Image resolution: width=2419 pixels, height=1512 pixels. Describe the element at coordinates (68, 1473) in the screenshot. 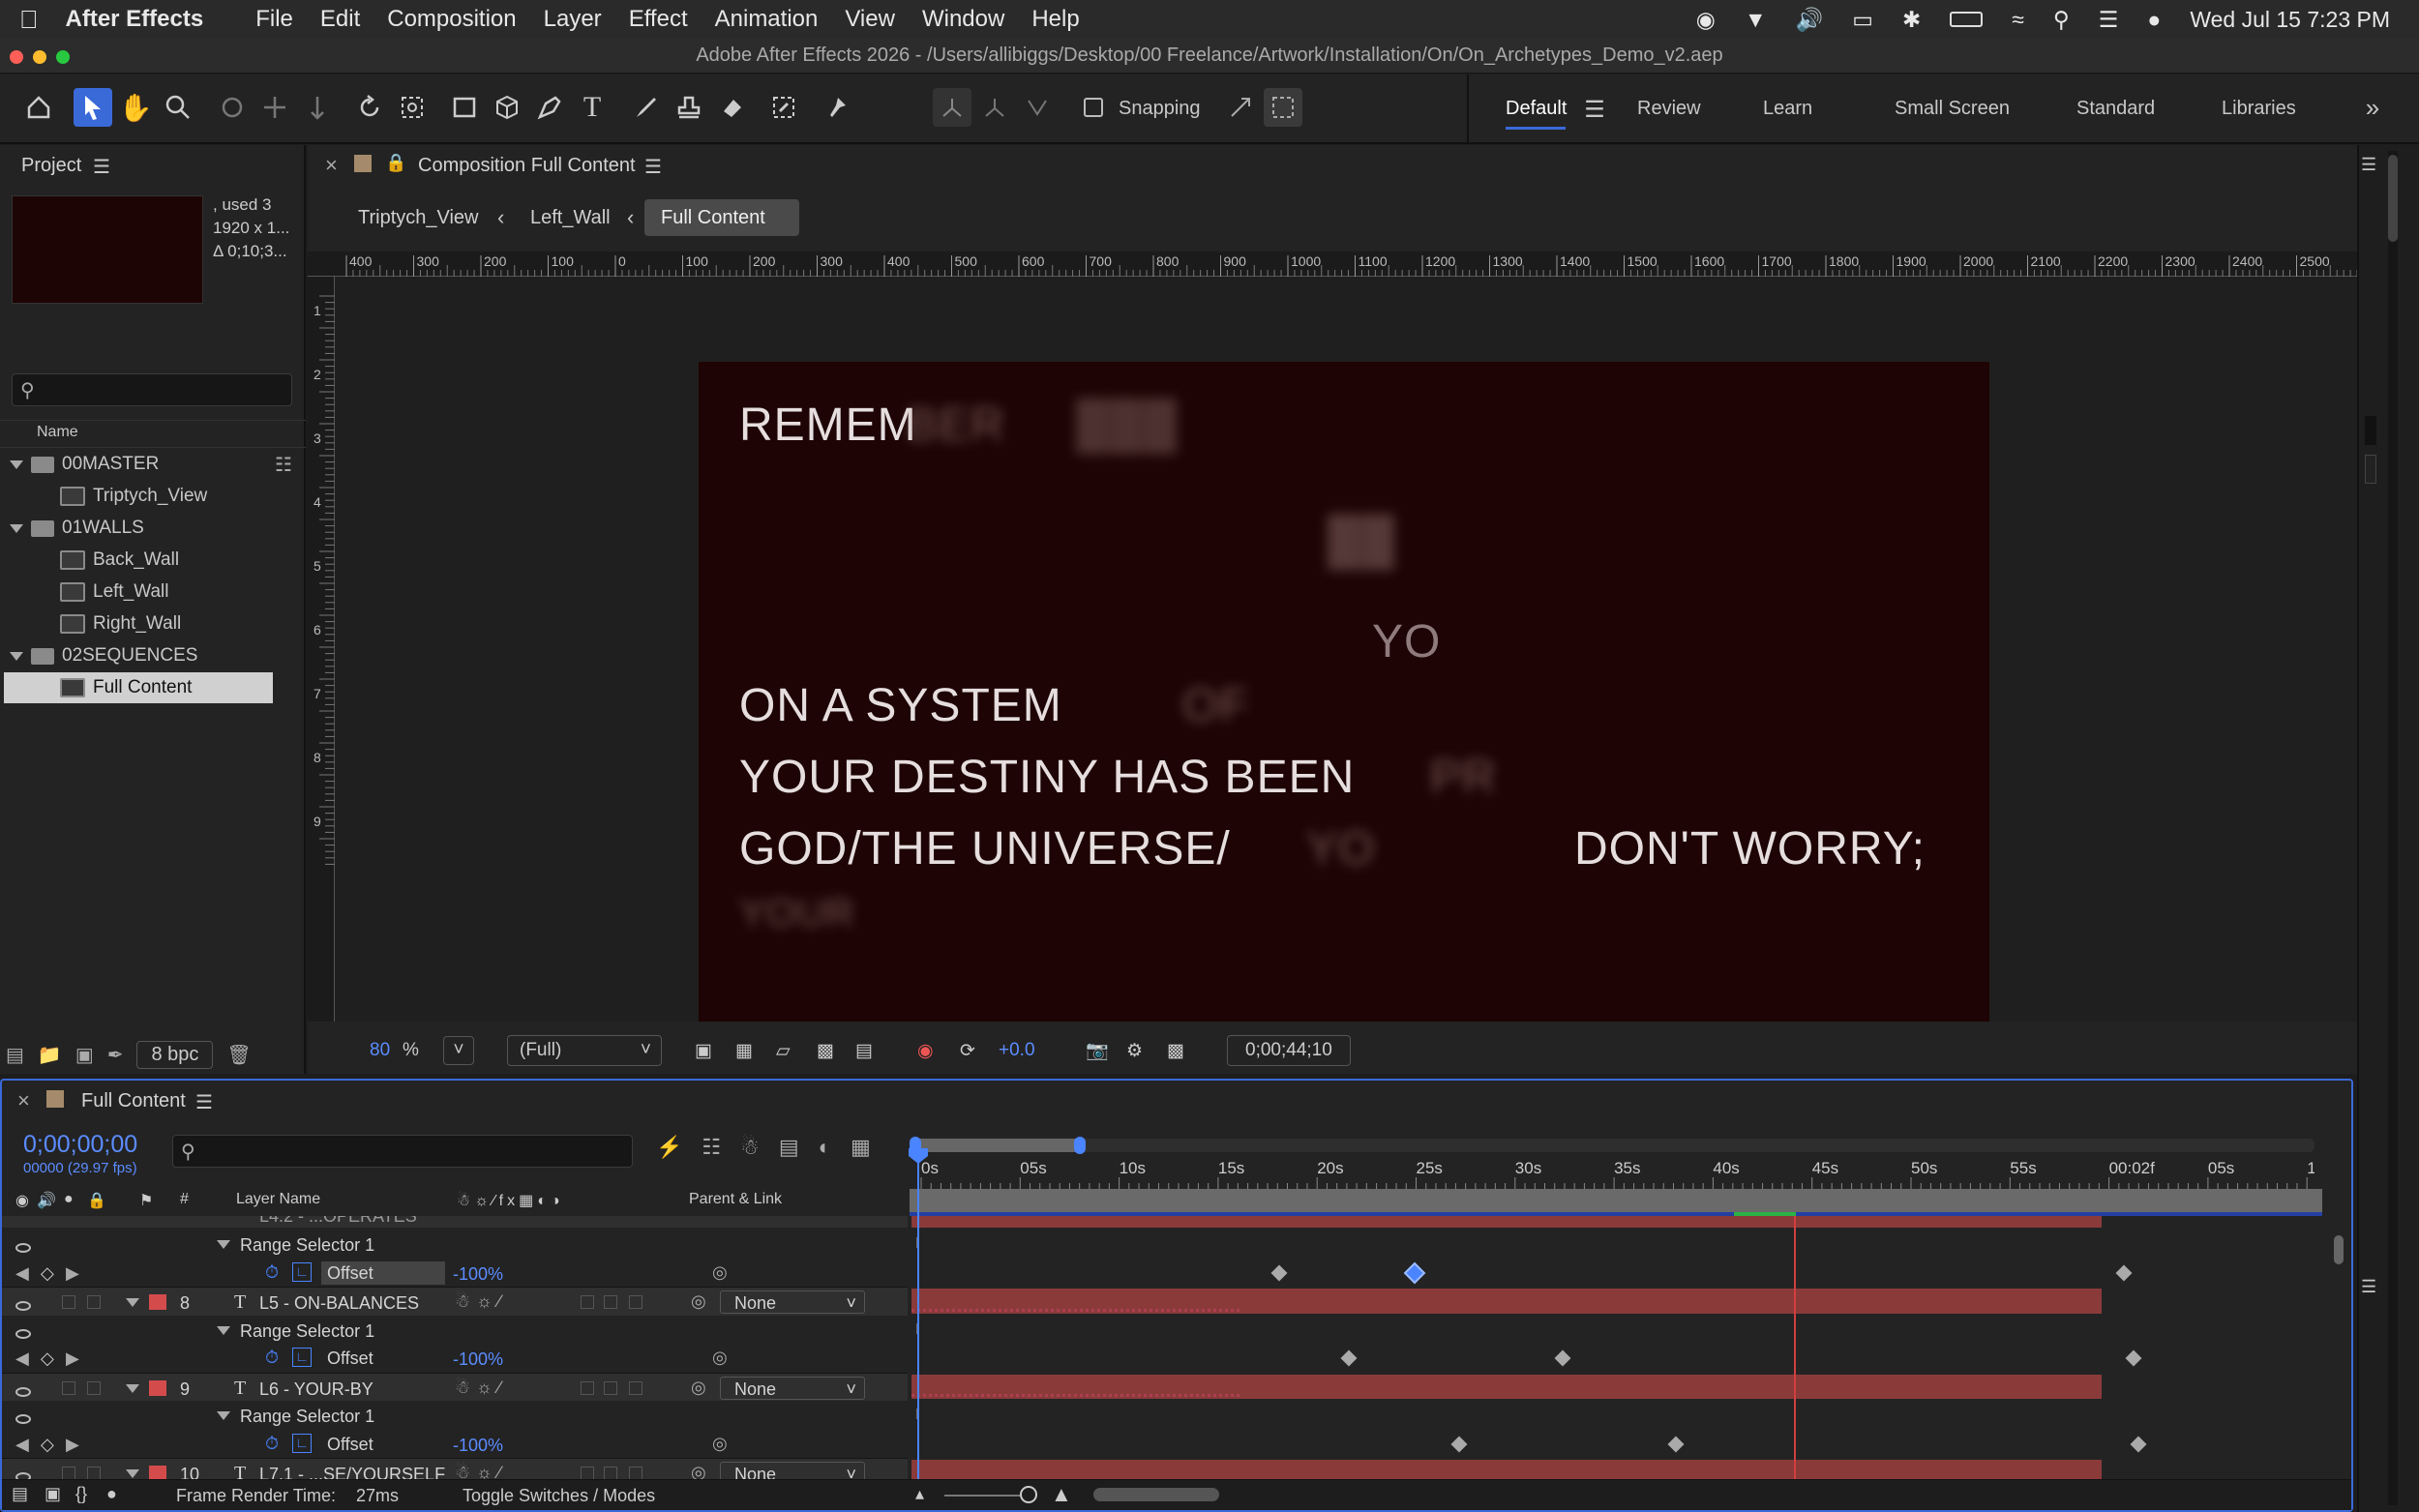

I see `solo-switch` at that location.